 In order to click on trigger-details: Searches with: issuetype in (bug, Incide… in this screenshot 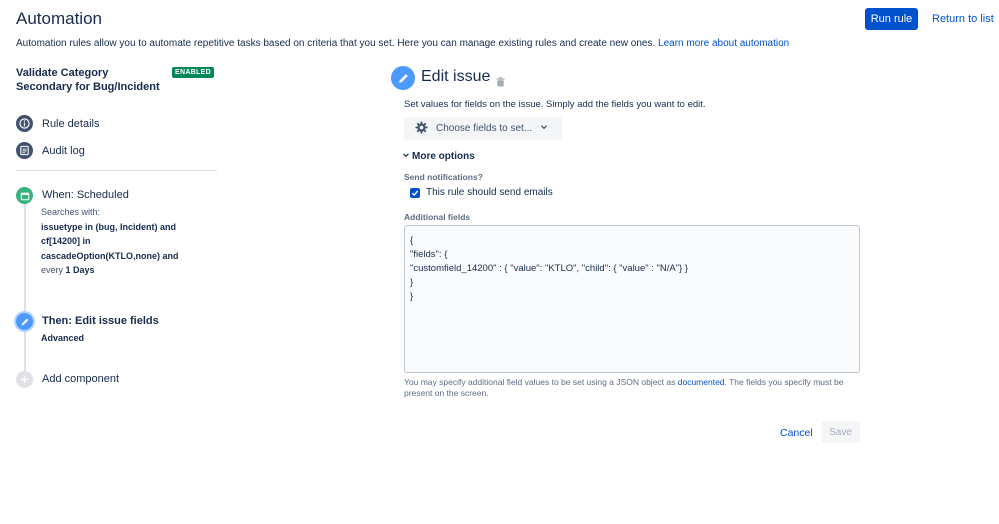, I will do `click(110, 241)`.